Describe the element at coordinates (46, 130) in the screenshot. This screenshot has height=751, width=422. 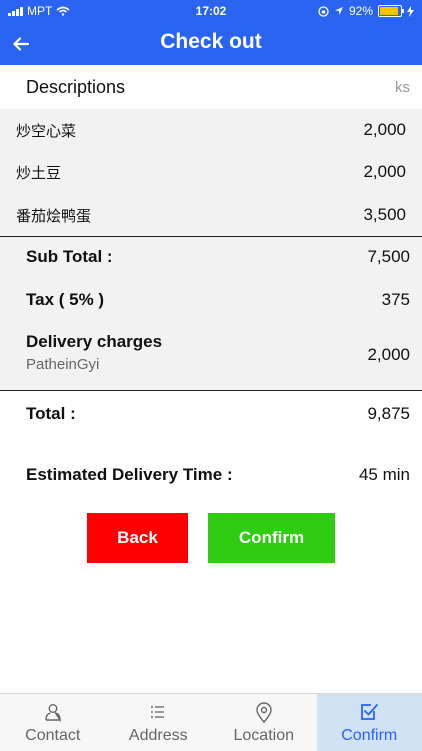
I see `item-name: 炒空心菜` at that location.